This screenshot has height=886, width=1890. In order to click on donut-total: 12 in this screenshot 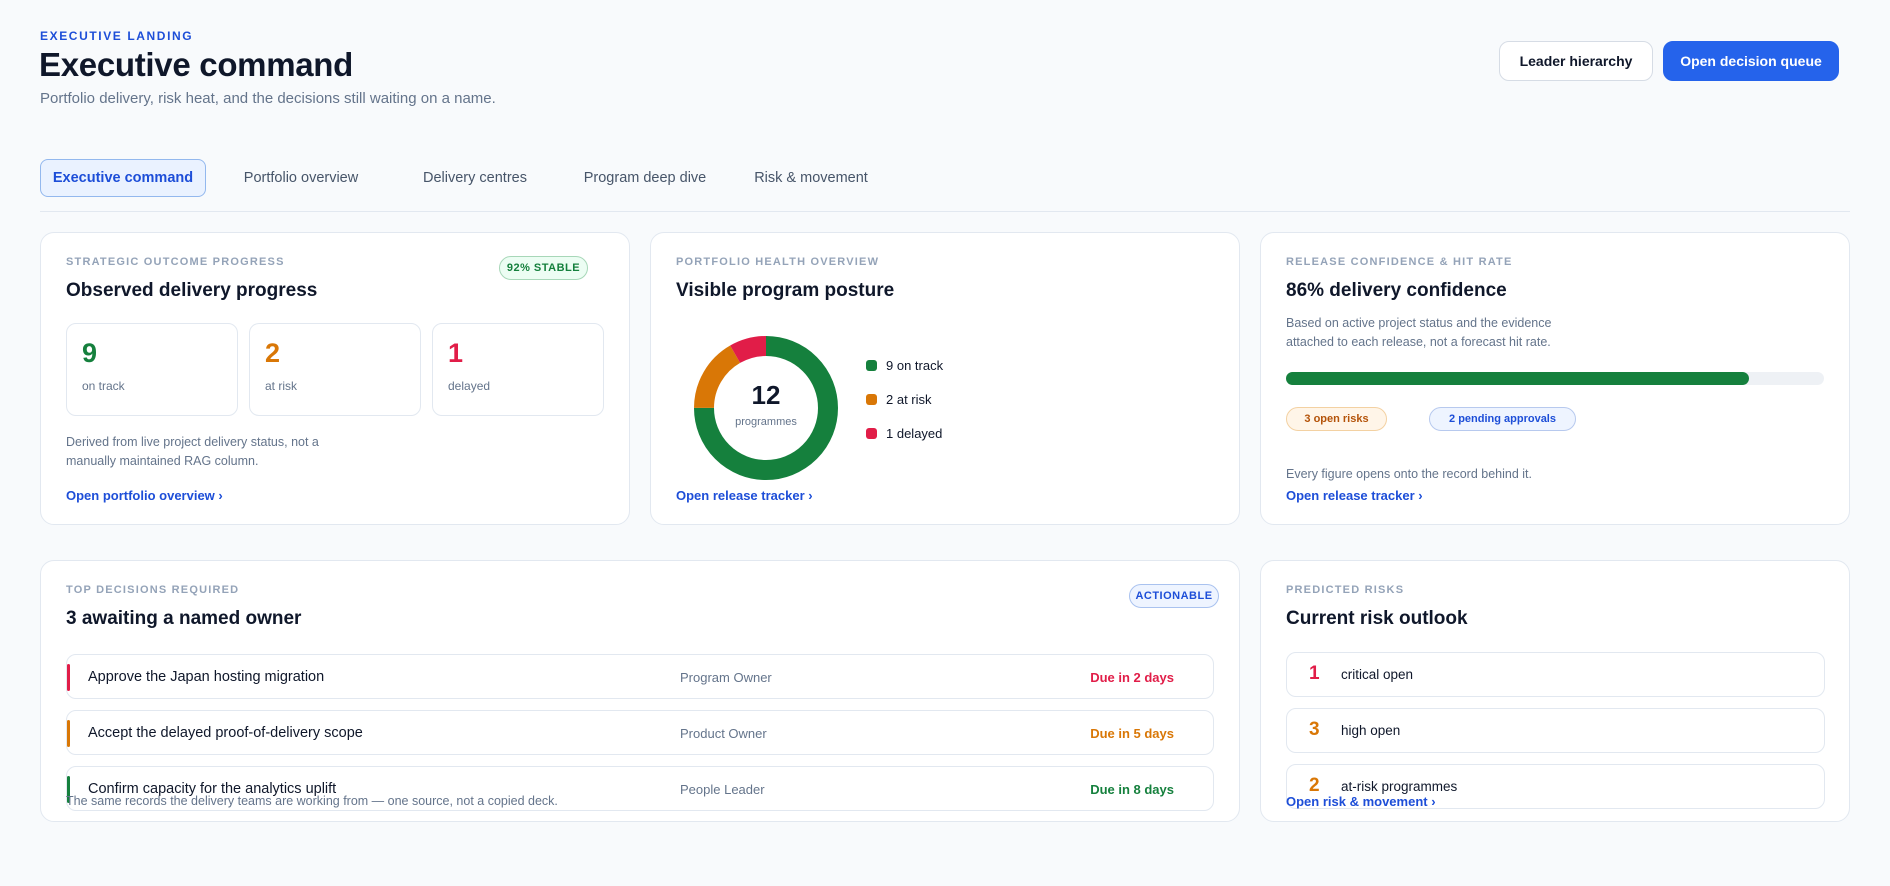, I will do `click(766, 395)`.